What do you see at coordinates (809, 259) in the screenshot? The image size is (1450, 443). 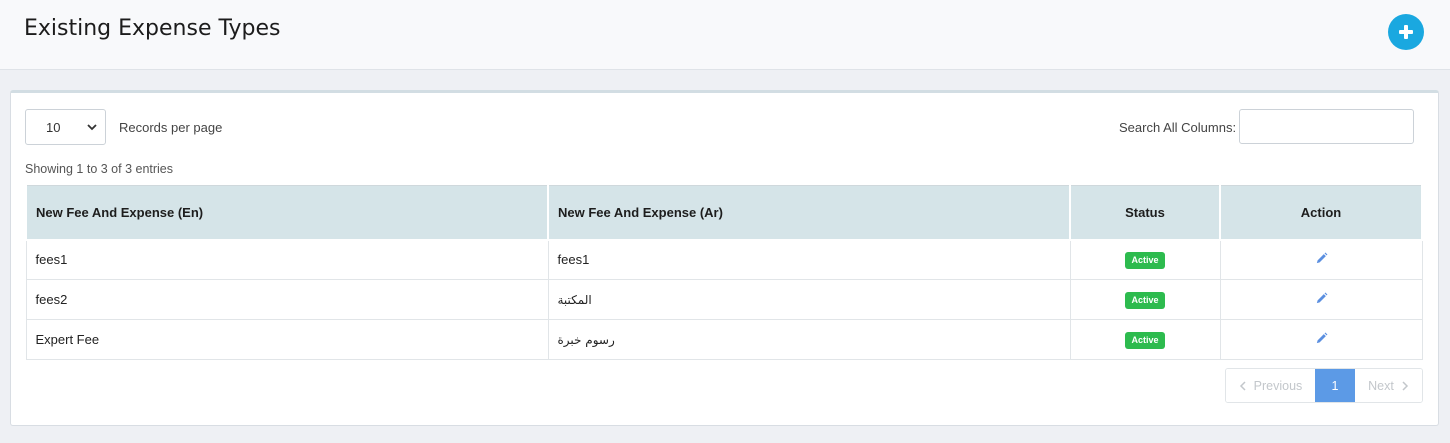 I see `cell-name-ar: fees1` at bounding box center [809, 259].